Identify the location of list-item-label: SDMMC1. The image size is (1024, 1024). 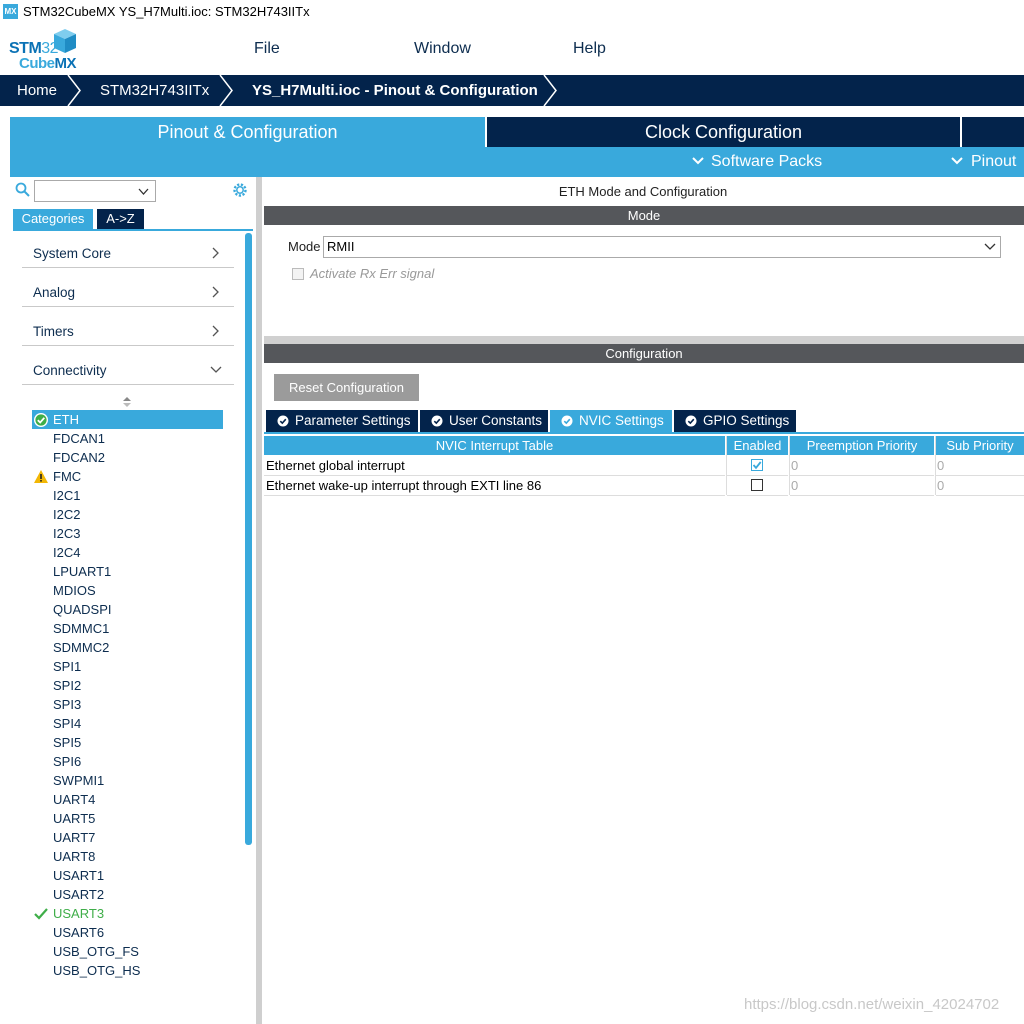
(81, 628).